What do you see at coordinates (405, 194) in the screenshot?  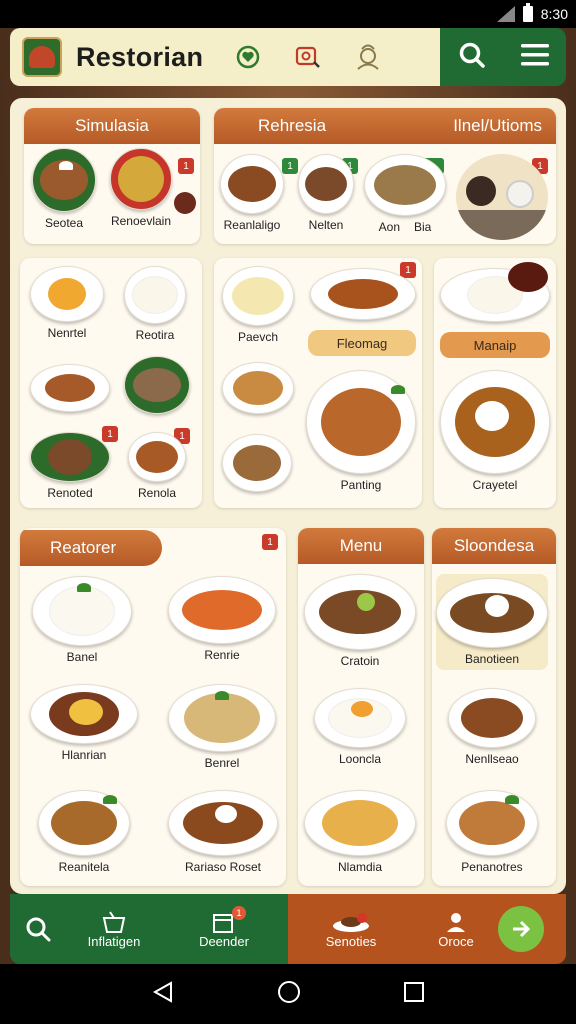 I see `dish-aon: Aon Bia` at bounding box center [405, 194].